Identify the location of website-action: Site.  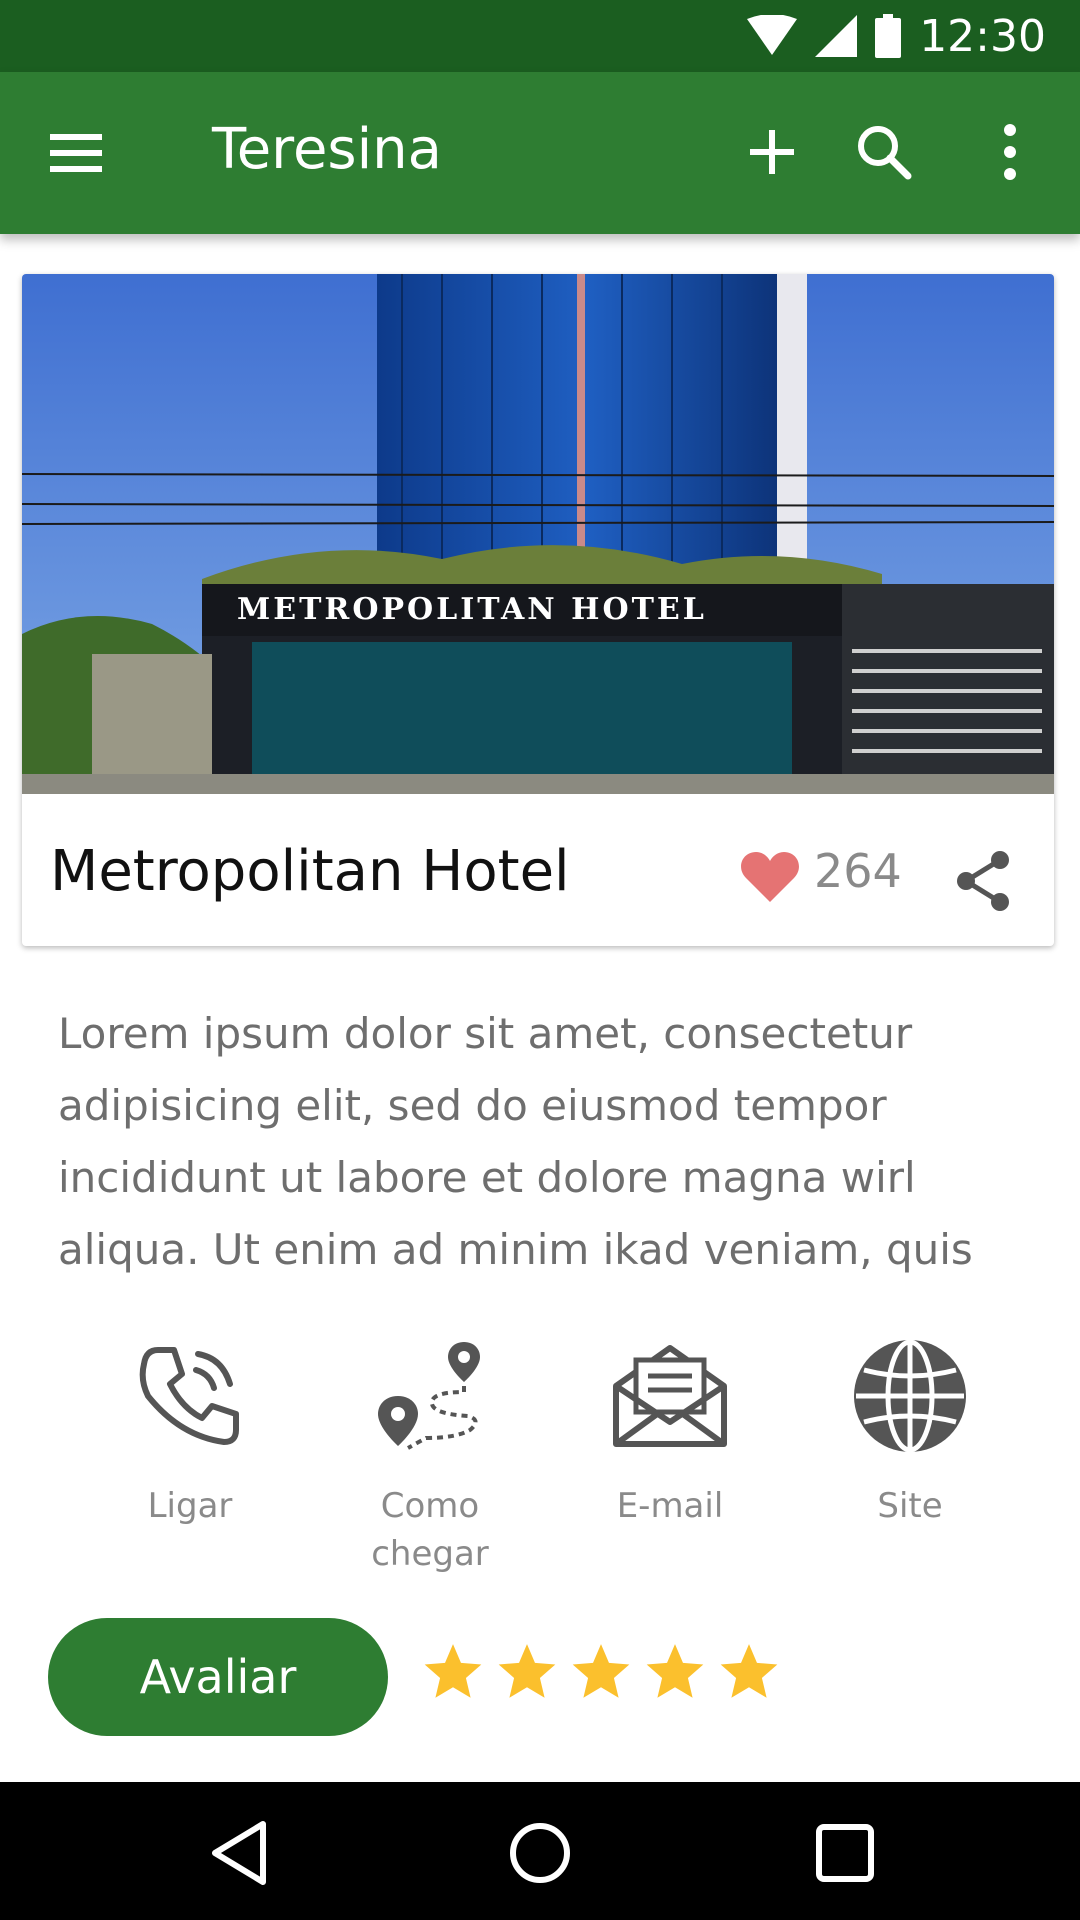
(910, 1433).